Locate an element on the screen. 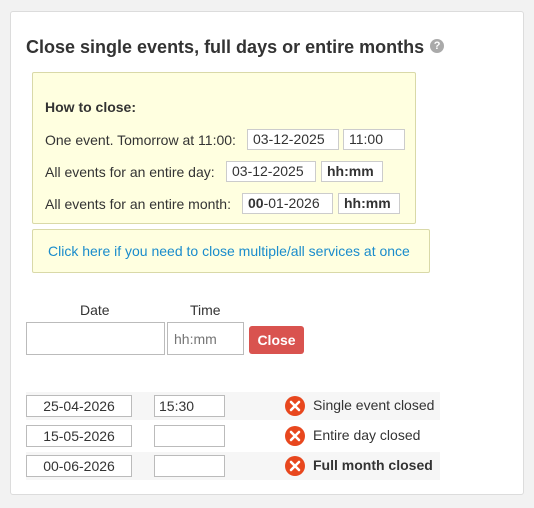 The image size is (534, 508). how-to-heading: How to close: is located at coordinates (91, 107).